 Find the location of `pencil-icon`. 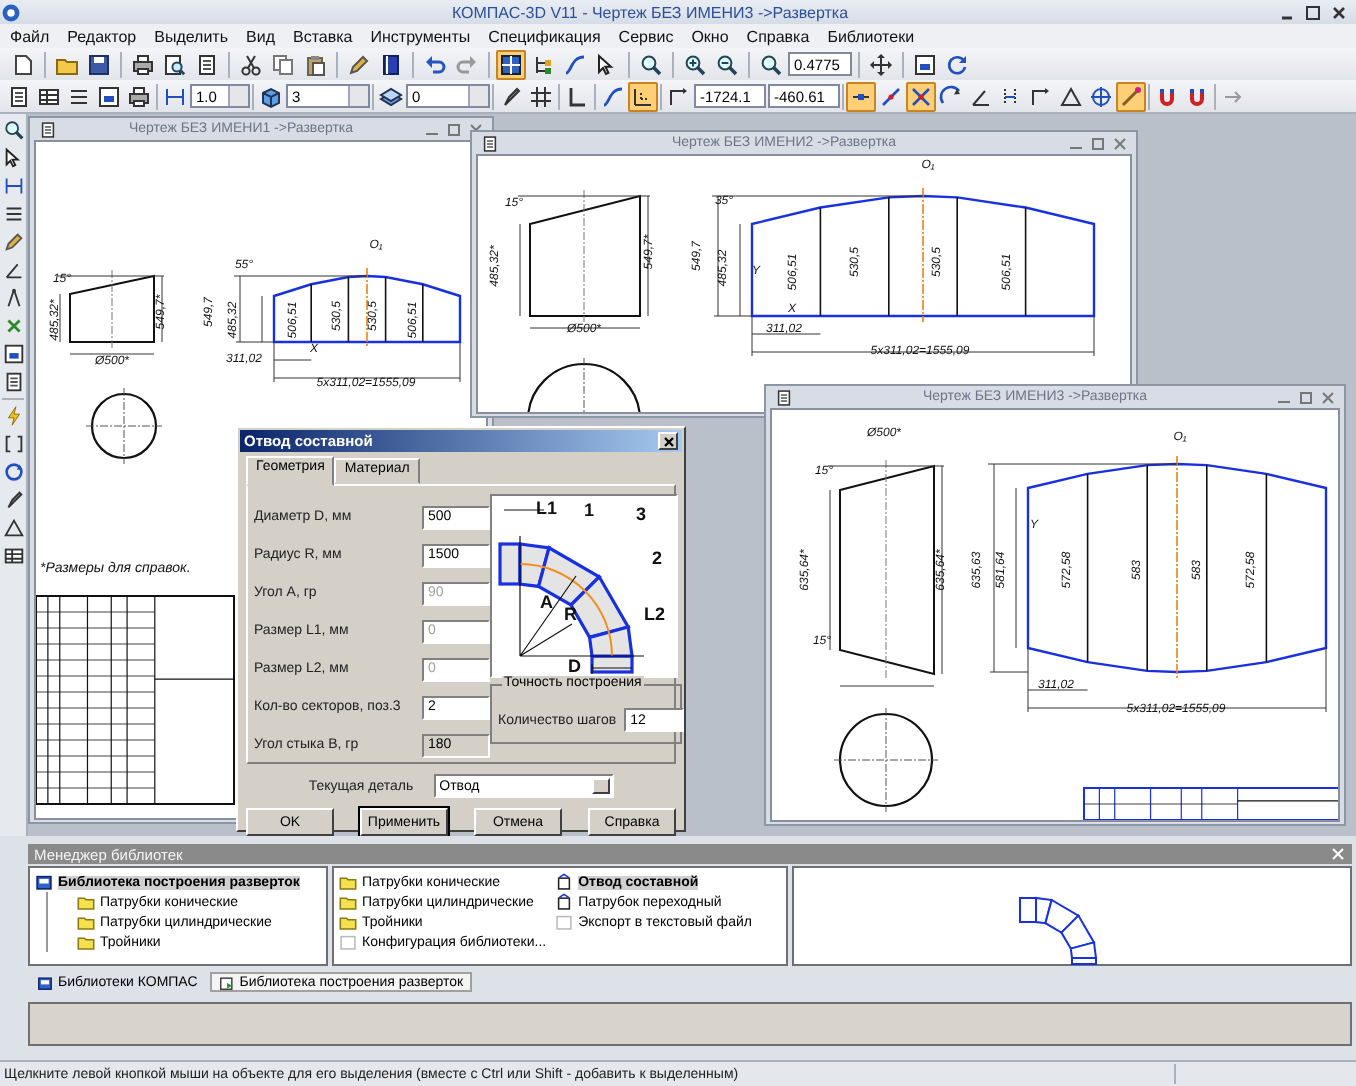

pencil-icon is located at coordinates (13, 242).